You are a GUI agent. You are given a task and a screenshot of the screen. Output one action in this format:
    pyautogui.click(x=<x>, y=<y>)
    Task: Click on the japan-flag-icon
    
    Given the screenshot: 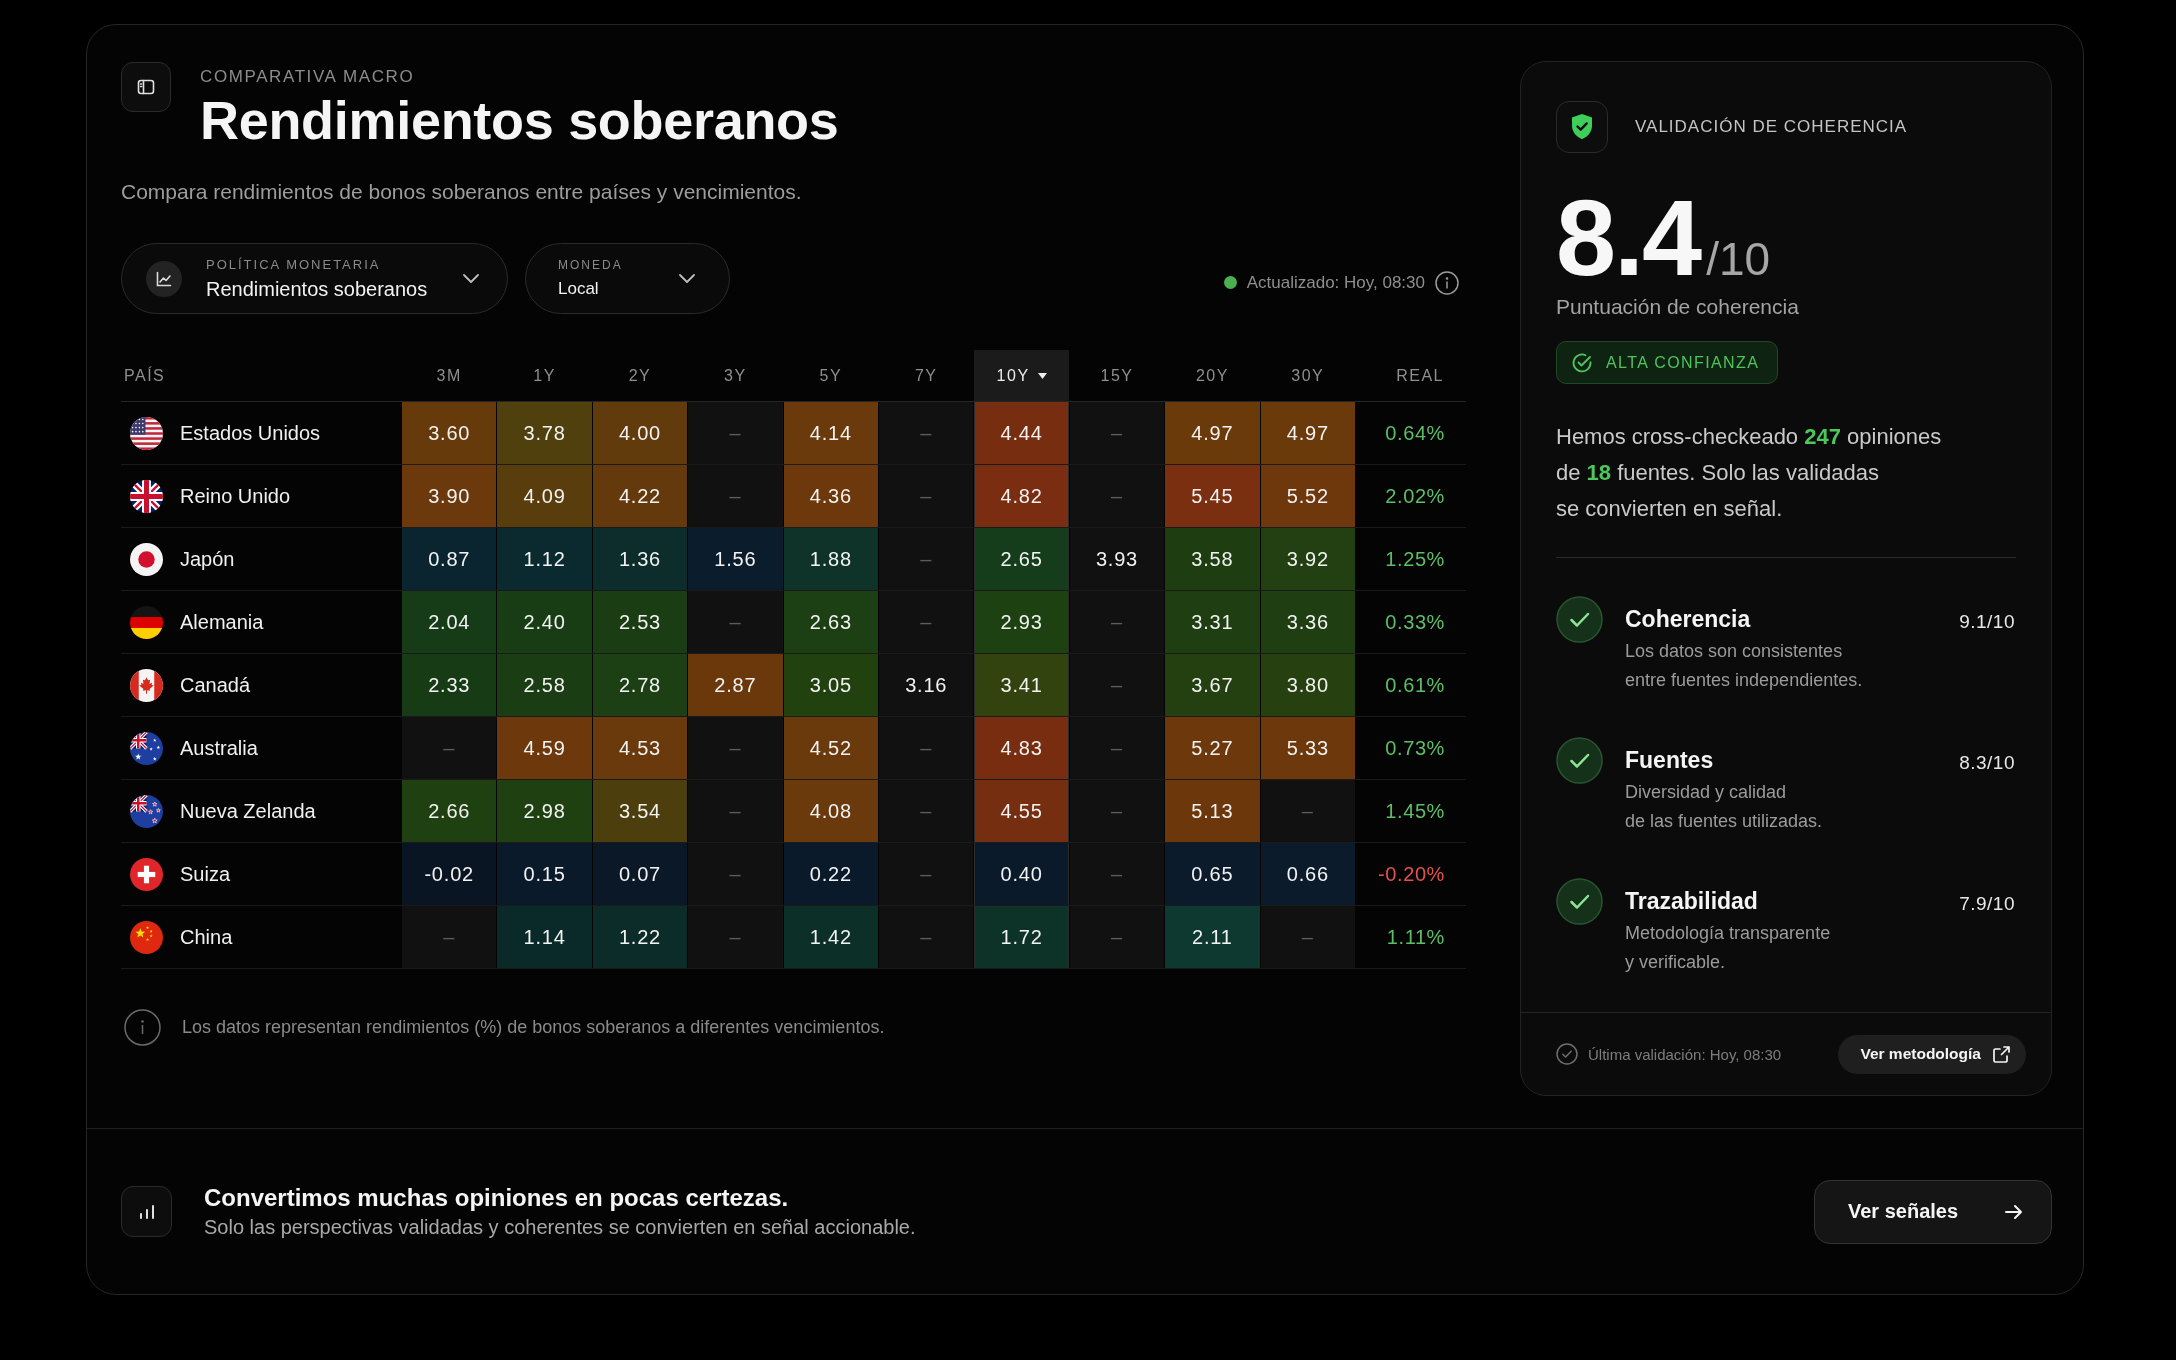 What is the action you would take?
    pyautogui.click(x=146, y=559)
    